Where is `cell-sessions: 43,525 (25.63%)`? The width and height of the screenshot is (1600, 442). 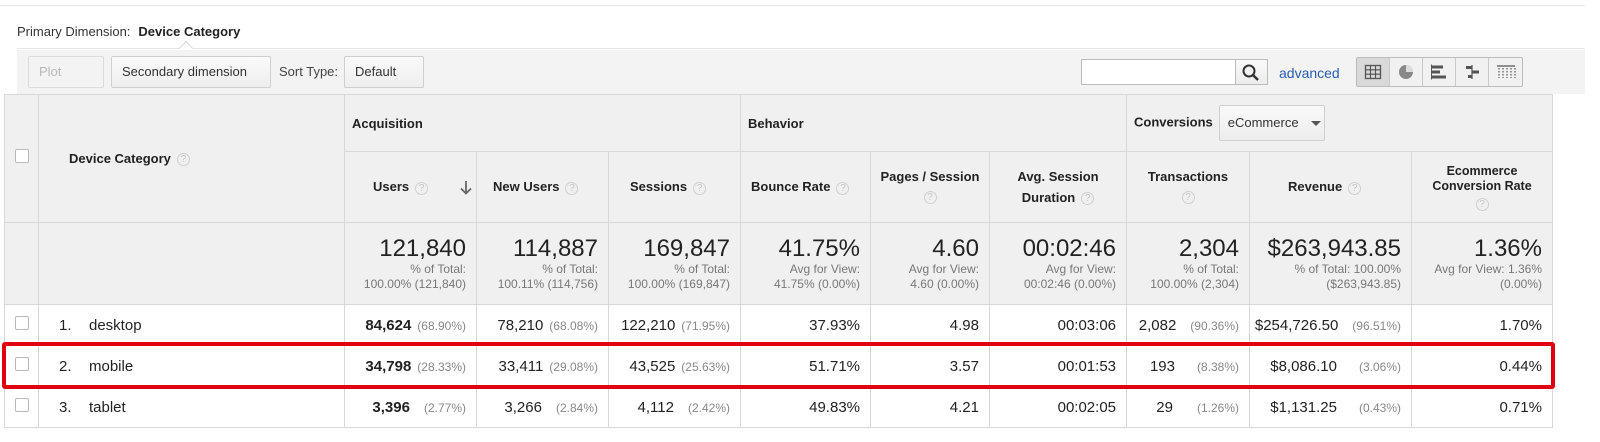
cell-sessions: 43,525 (25.63%) is located at coordinates (674, 366).